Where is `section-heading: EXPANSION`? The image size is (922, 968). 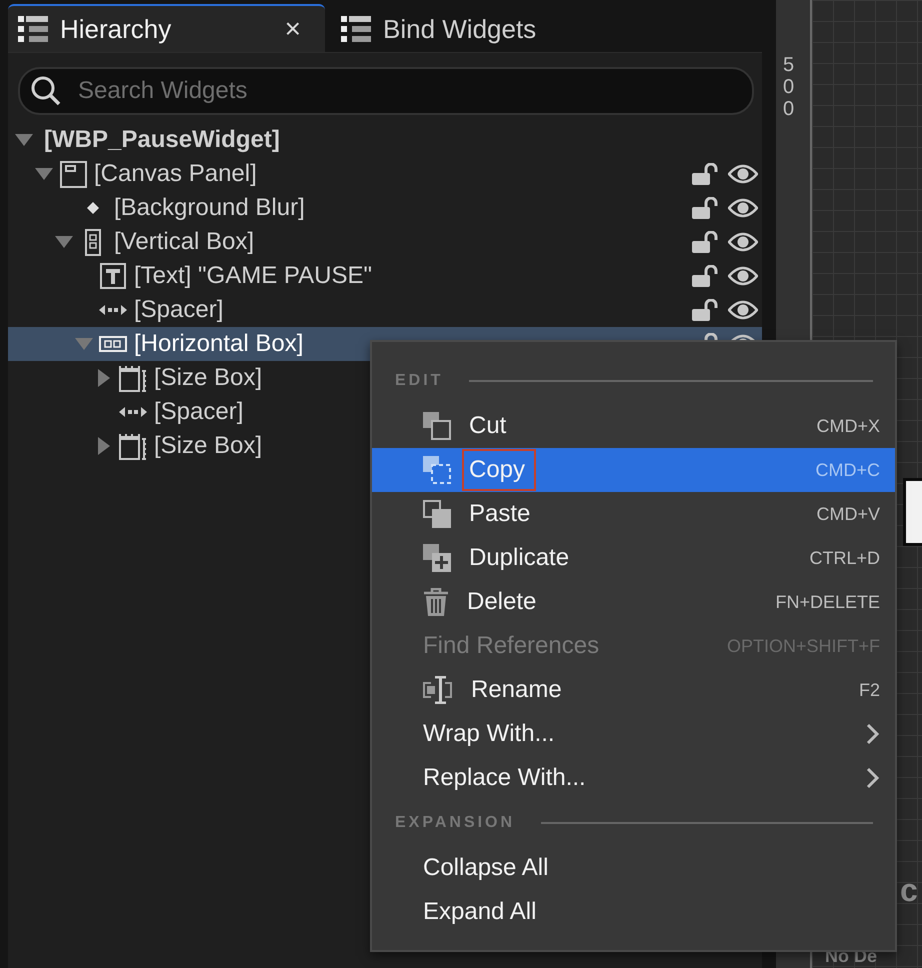
section-heading: EXPANSION is located at coordinates (455, 823).